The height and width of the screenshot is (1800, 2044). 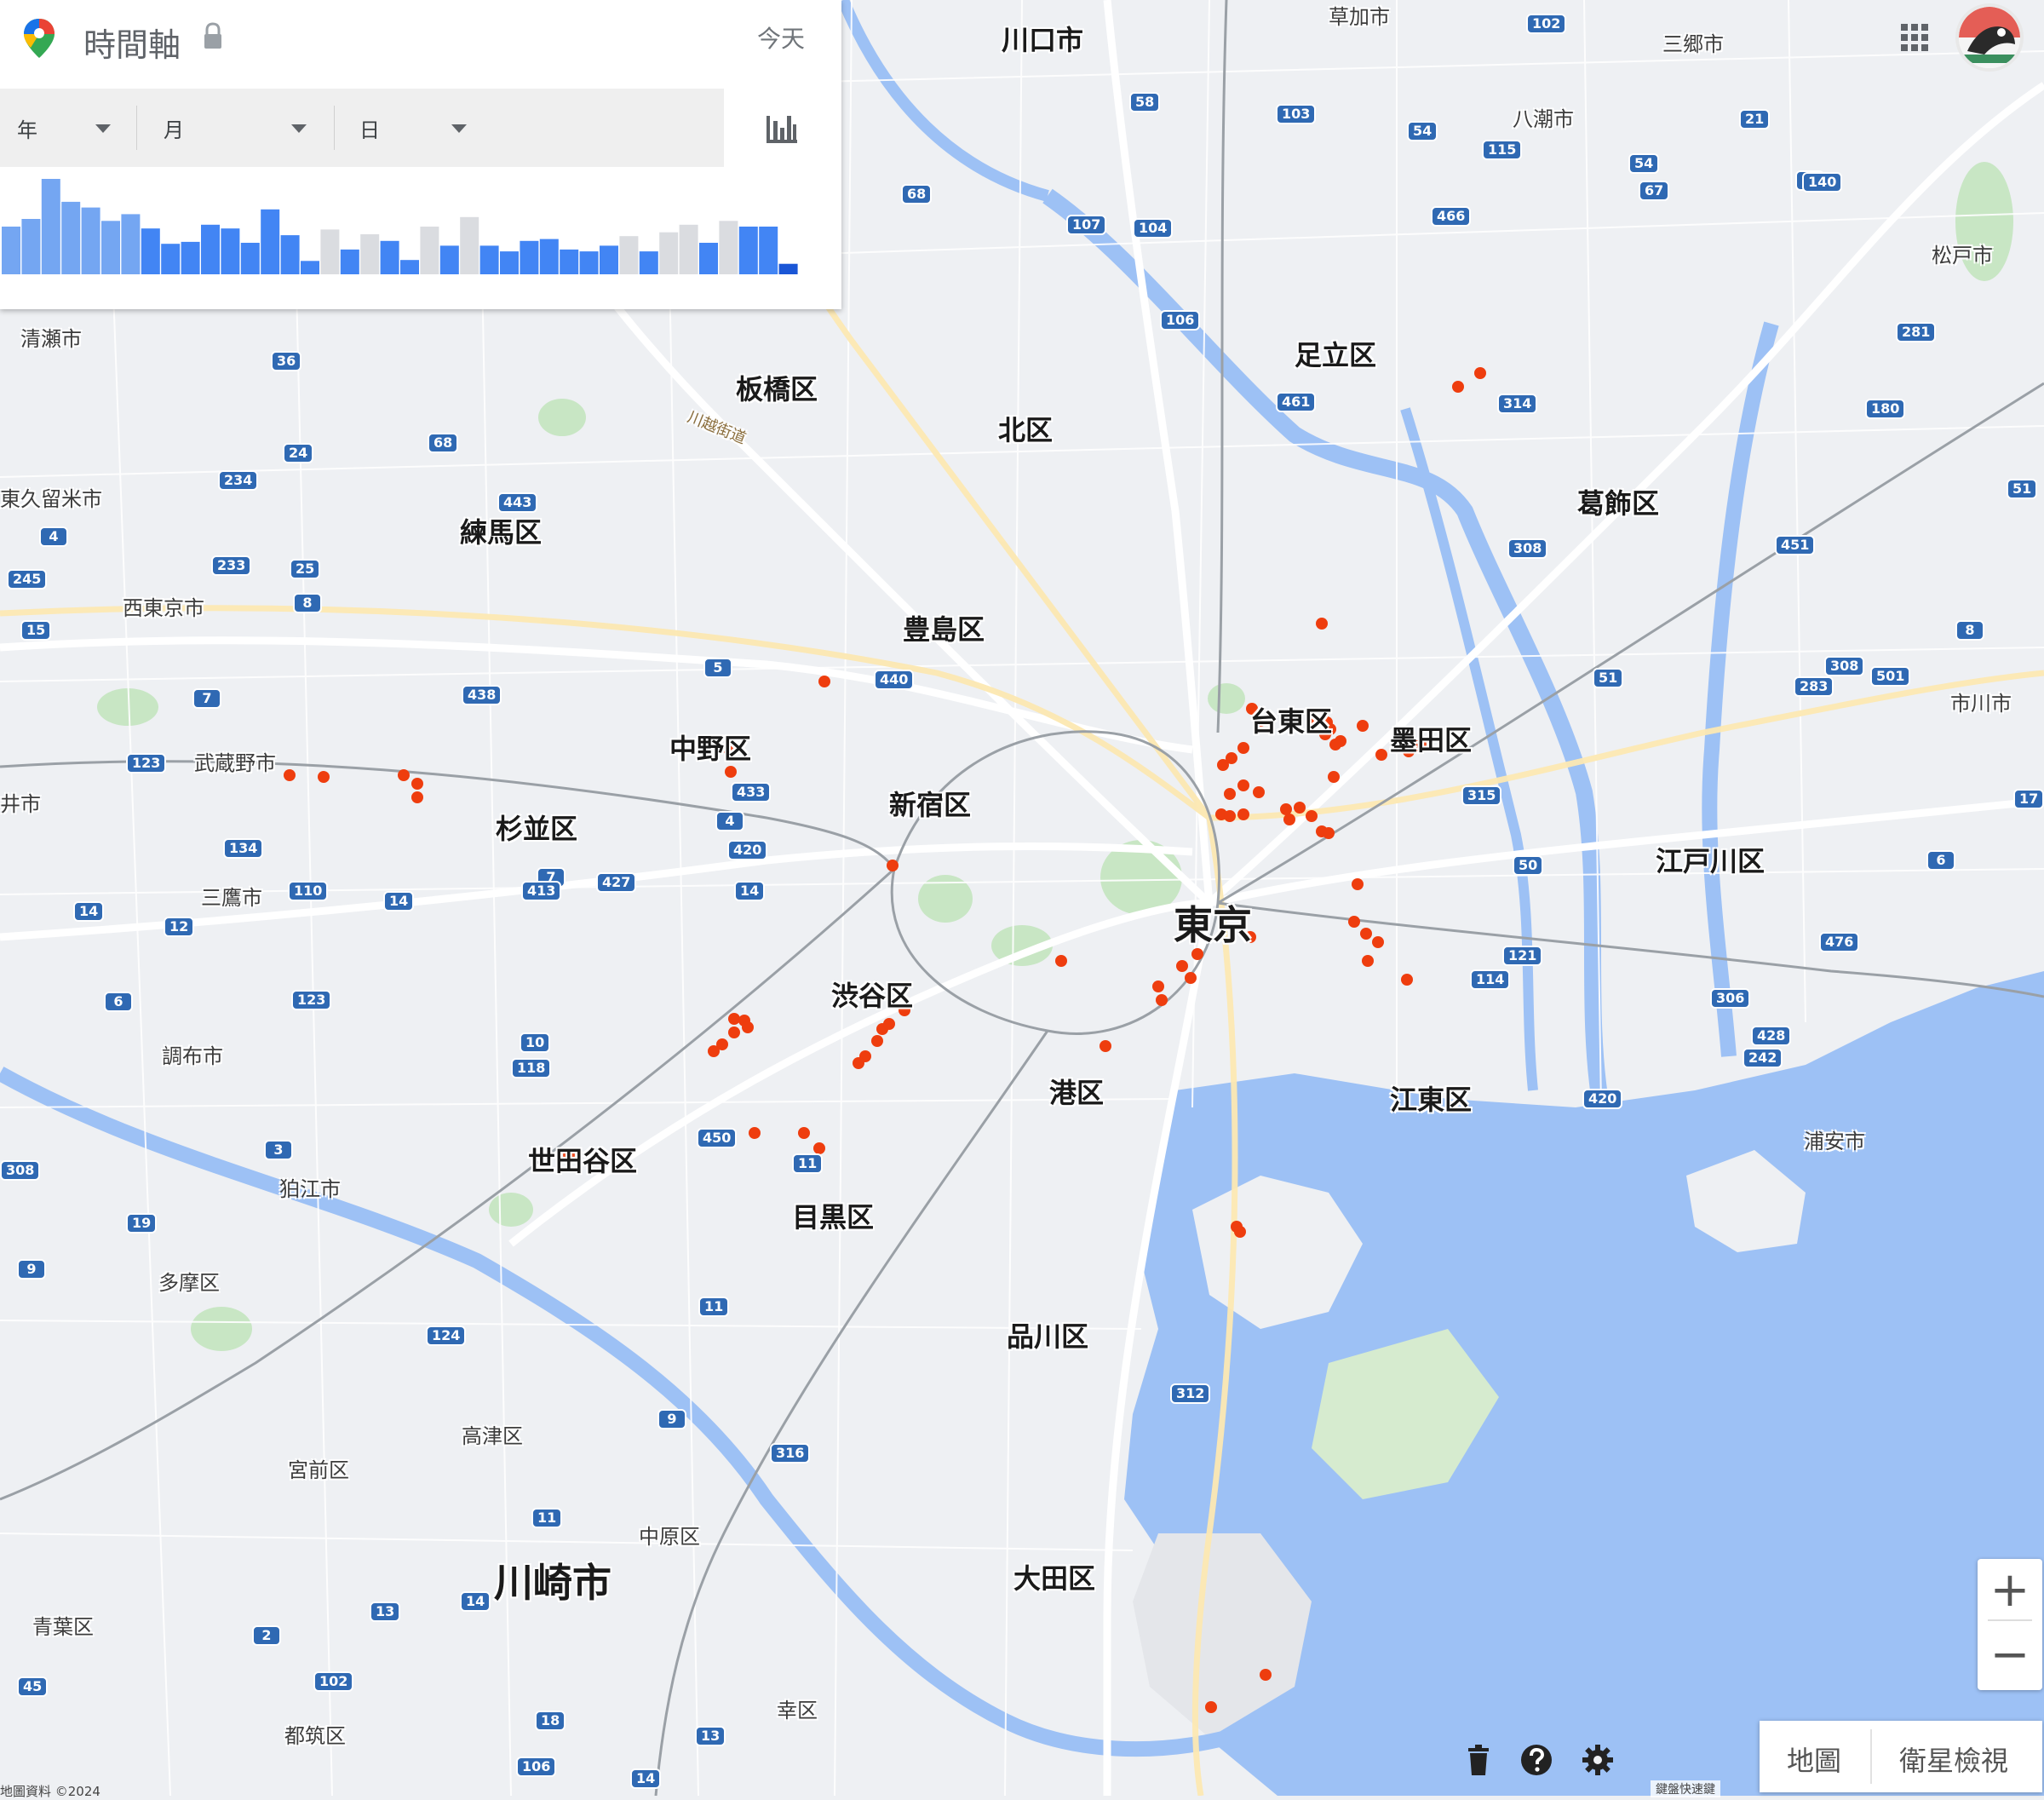 What do you see at coordinates (1685, 1789) in the screenshot?
I see `keyboard-shortcuts-link: 鍵盤快速鍵` at bounding box center [1685, 1789].